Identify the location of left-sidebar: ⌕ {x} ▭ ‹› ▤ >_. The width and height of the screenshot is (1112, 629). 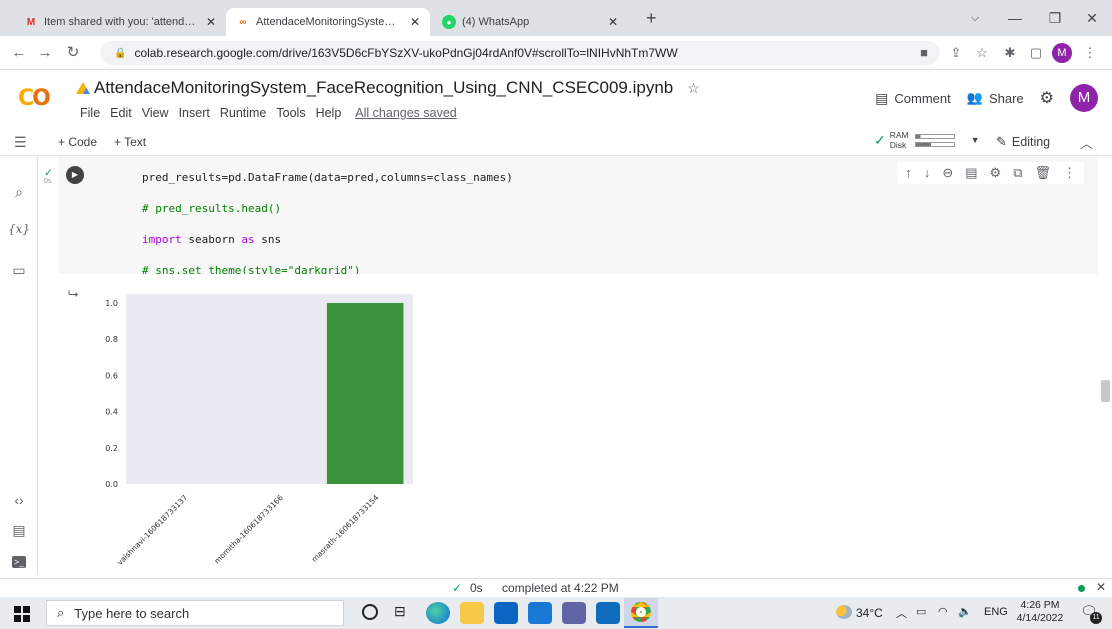
(19, 365).